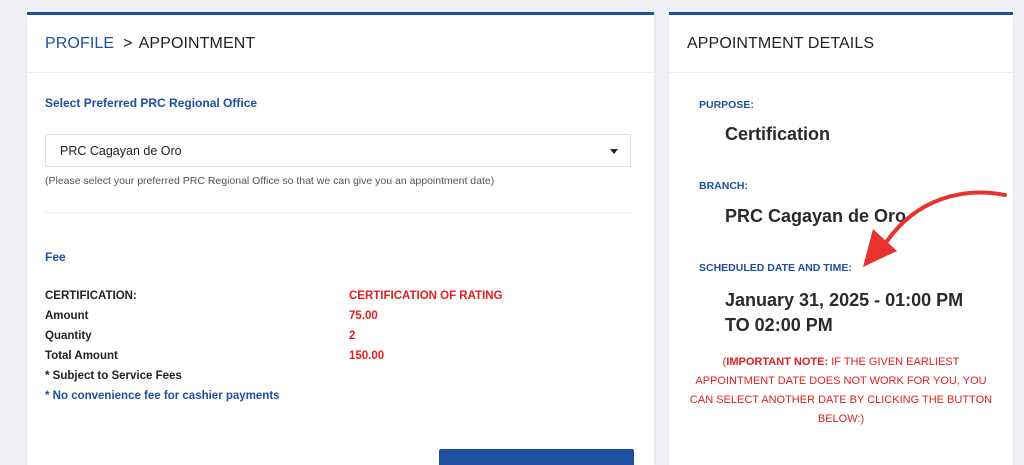 The width and height of the screenshot is (1024, 465). What do you see at coordinates (121, 150) in the screenshot?
I see `regional-office-selected-value: PRC Cagayan de Oro` at bounding box center [121, 150].